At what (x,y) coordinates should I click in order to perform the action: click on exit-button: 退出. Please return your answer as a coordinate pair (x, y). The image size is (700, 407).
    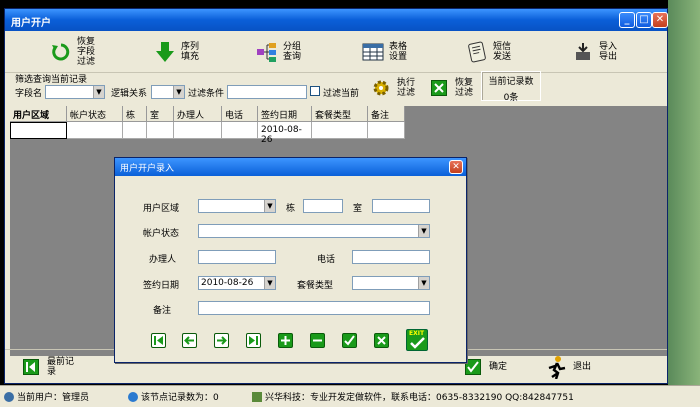
    Looking at the image, I should click on (568, 367).